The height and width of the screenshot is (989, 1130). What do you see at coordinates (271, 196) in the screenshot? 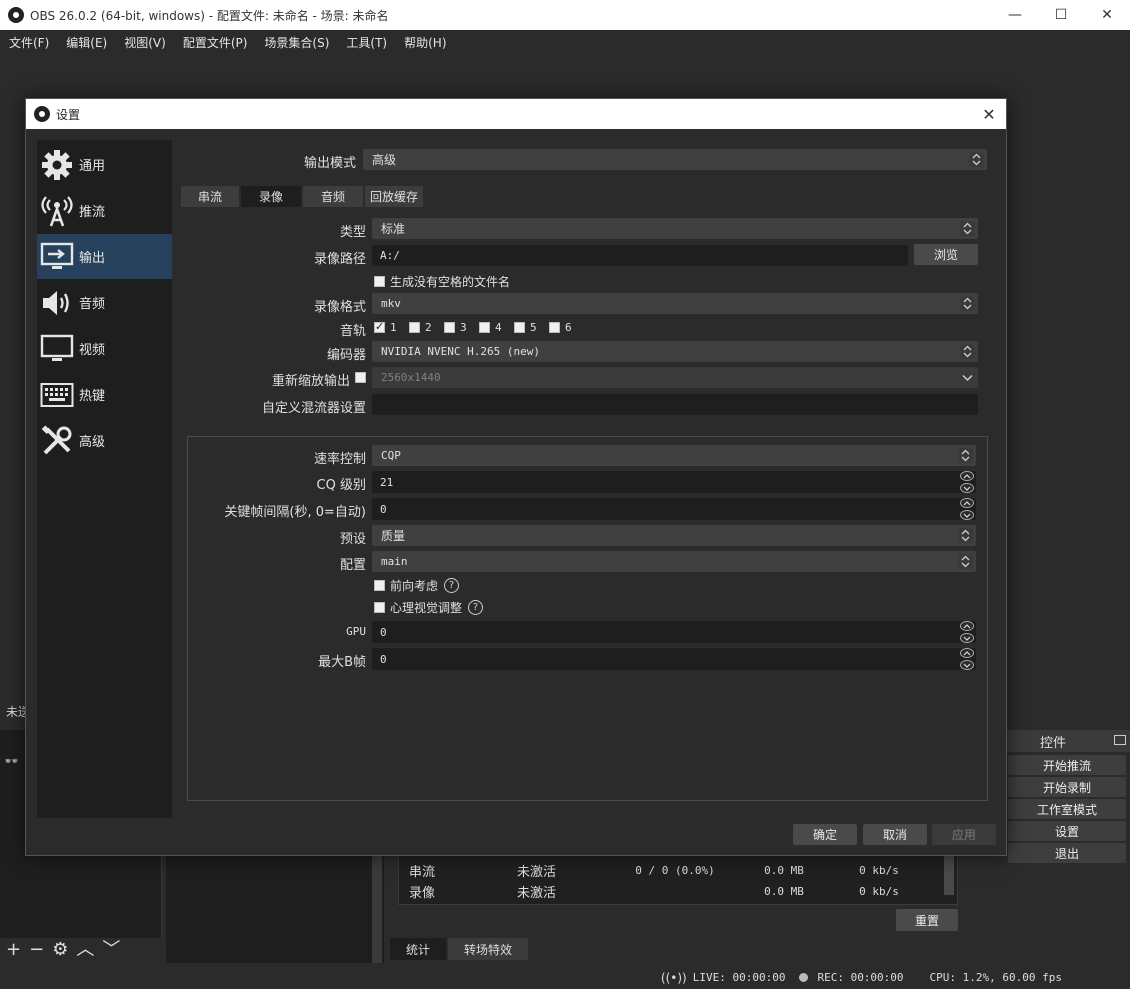
I see `tab-recording: 录像` at bounding box center [271, 196].